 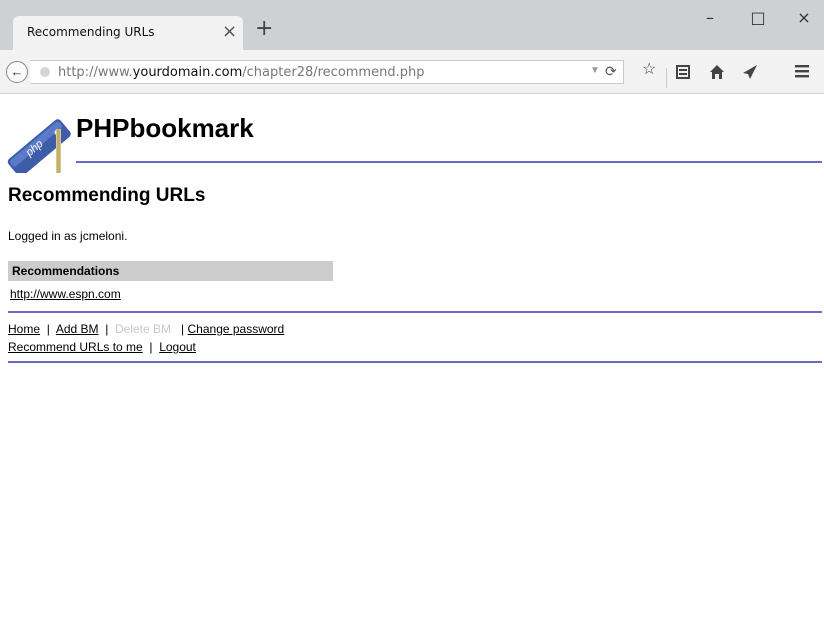 I want to click on tab-title: Recommending URLs, so click(x=91, y=32).